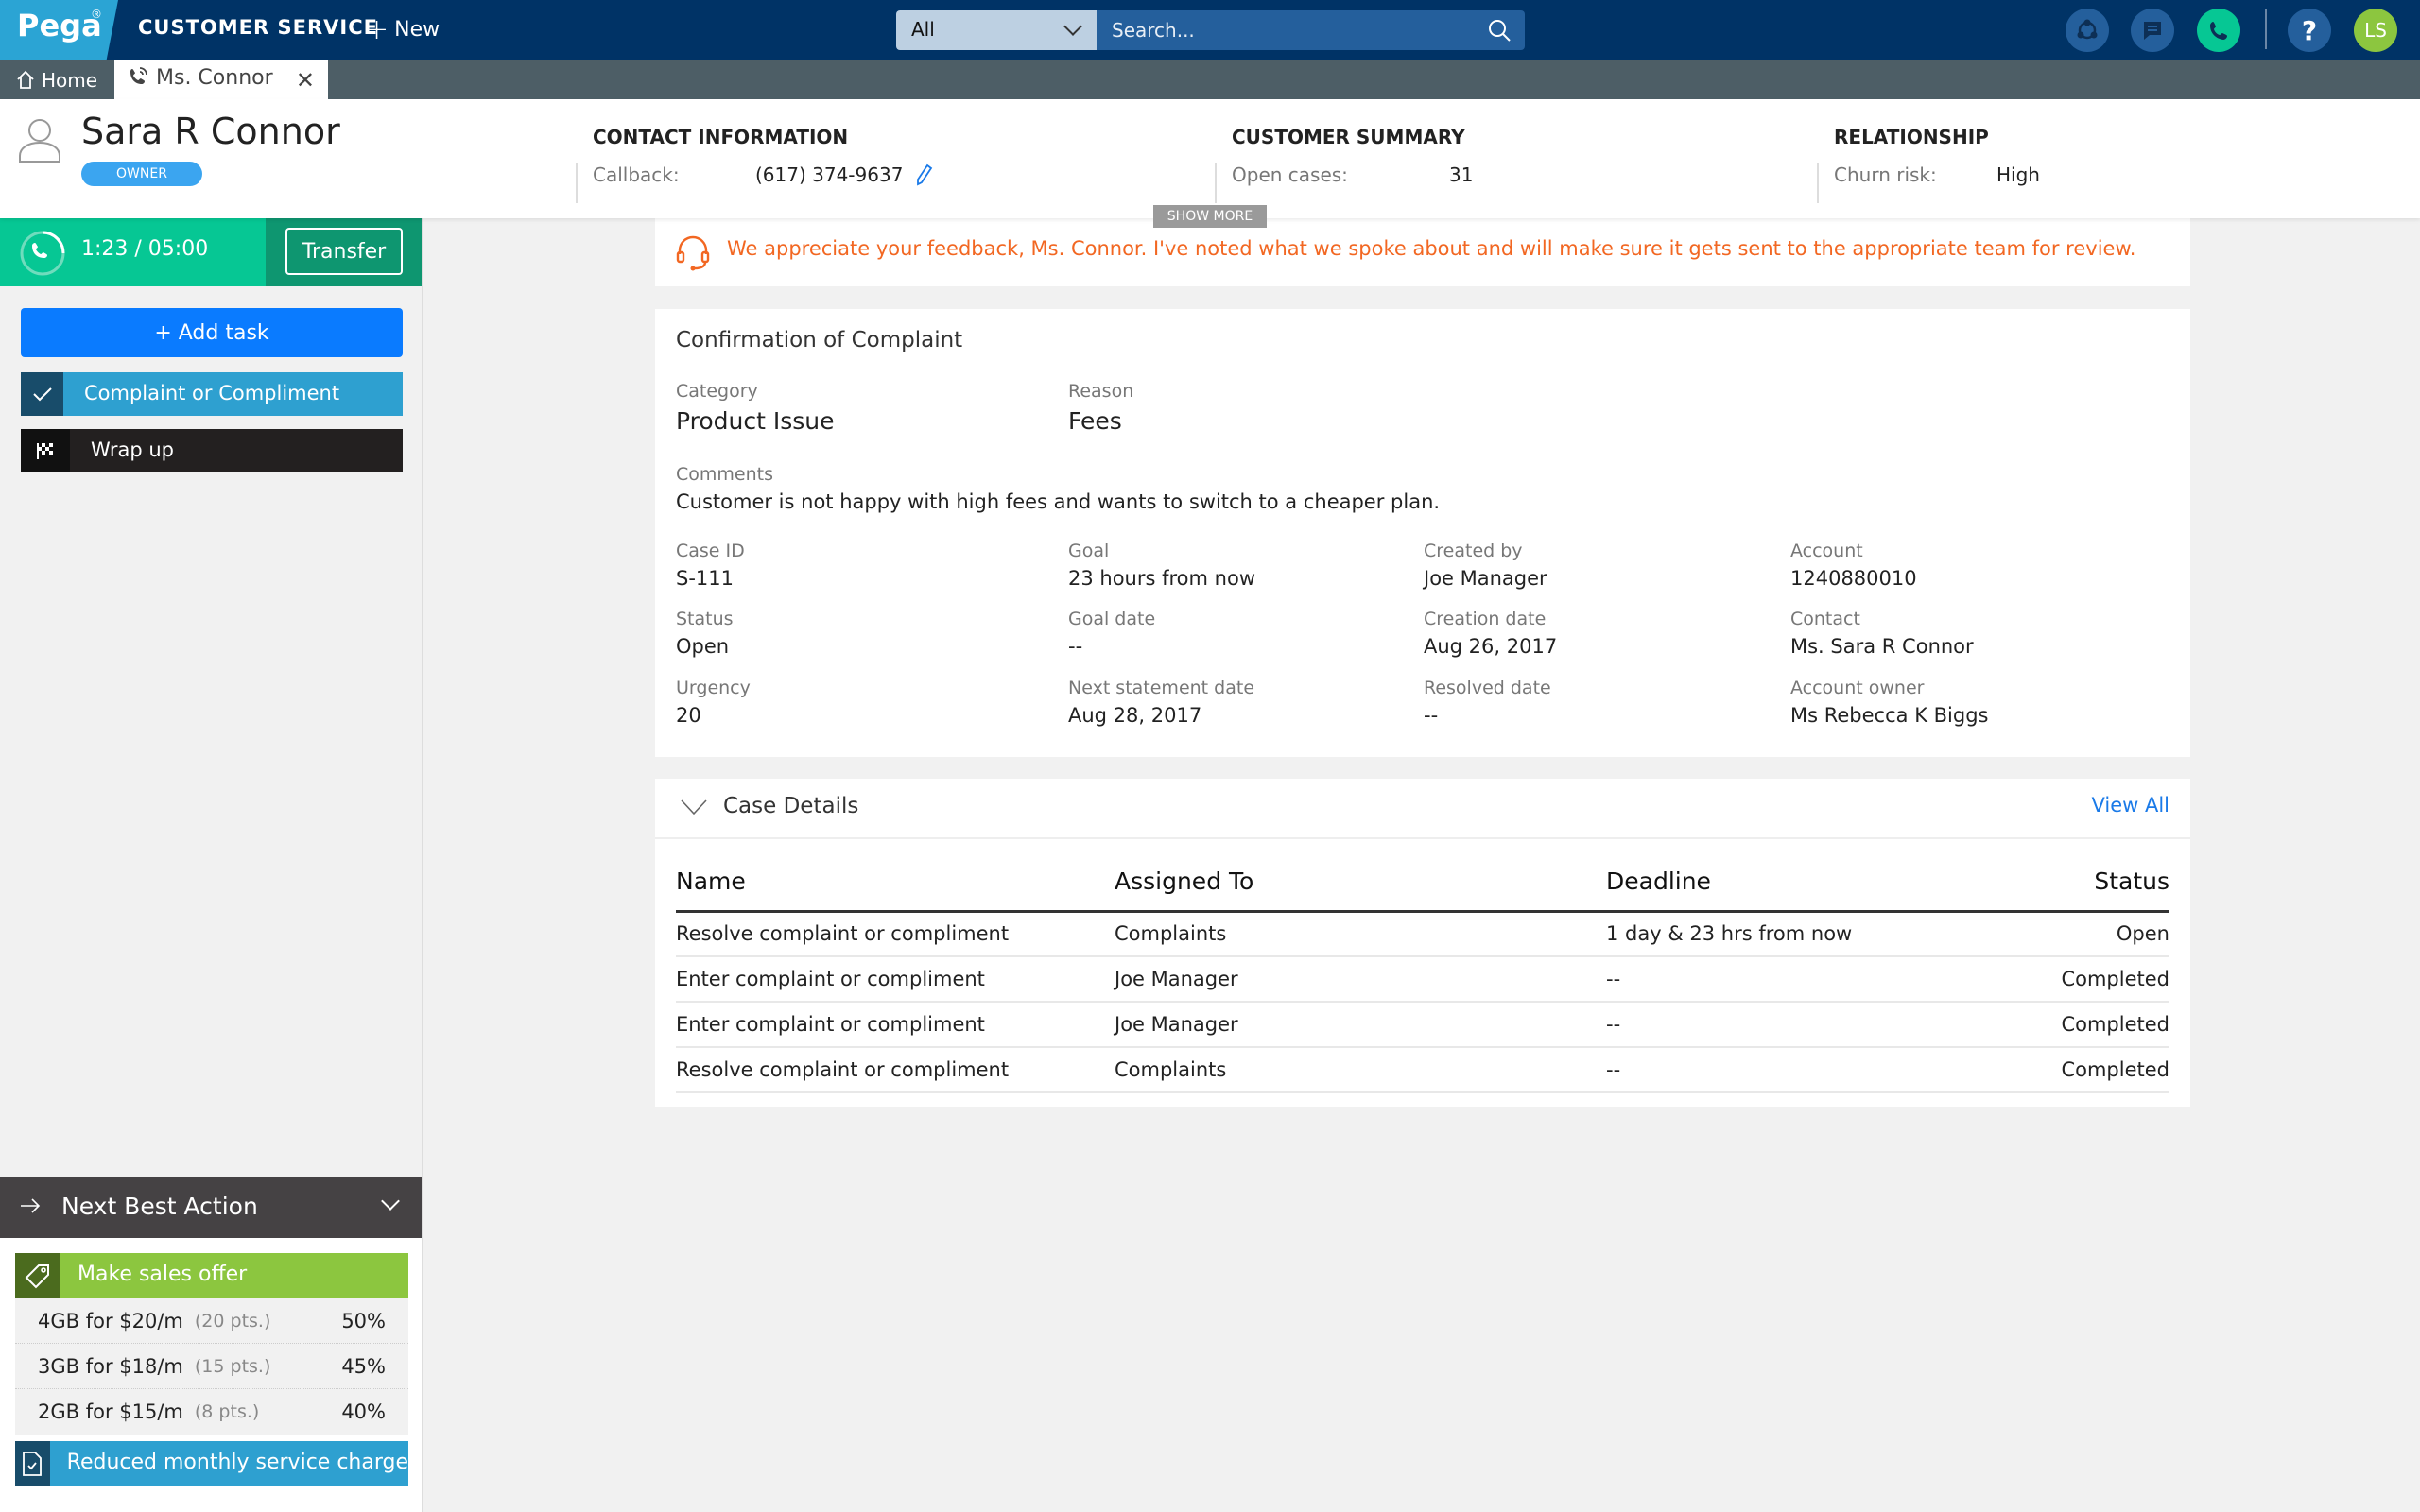  What do you see at coordinates (694, 807) in the screenshot?
I see `chevron-down-icon` at bounding box center [694, 807].